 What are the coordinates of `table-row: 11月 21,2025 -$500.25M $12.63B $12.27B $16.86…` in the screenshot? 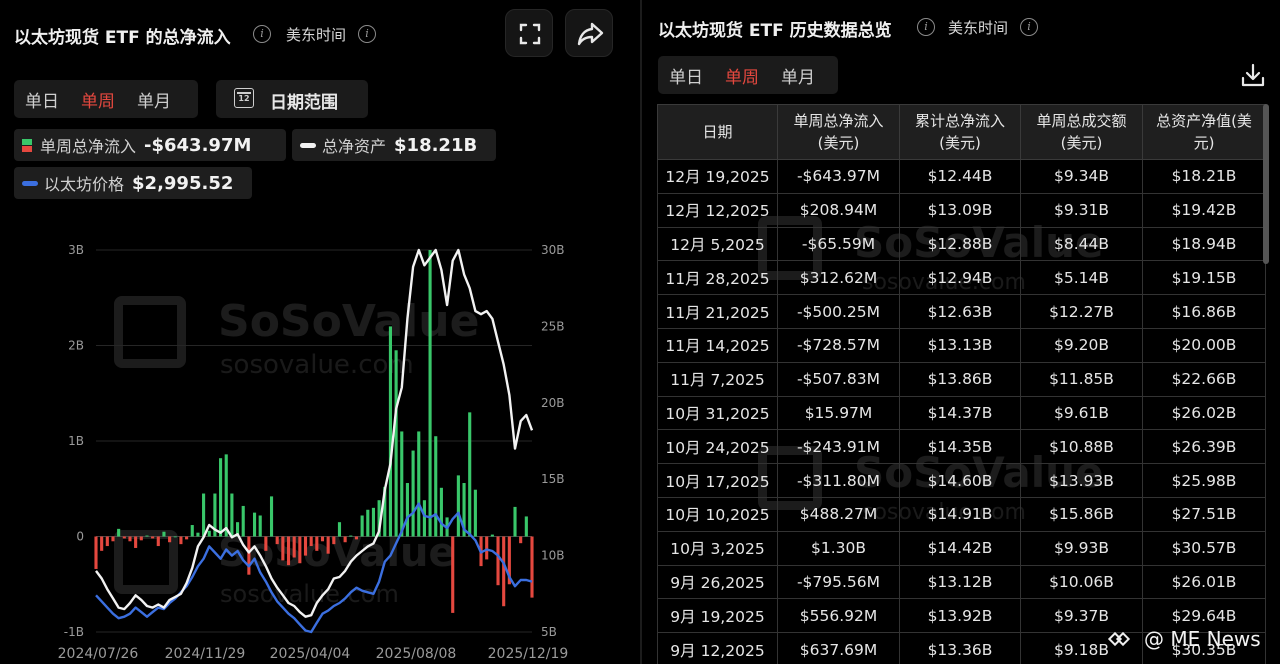 It's located at (961, 311).